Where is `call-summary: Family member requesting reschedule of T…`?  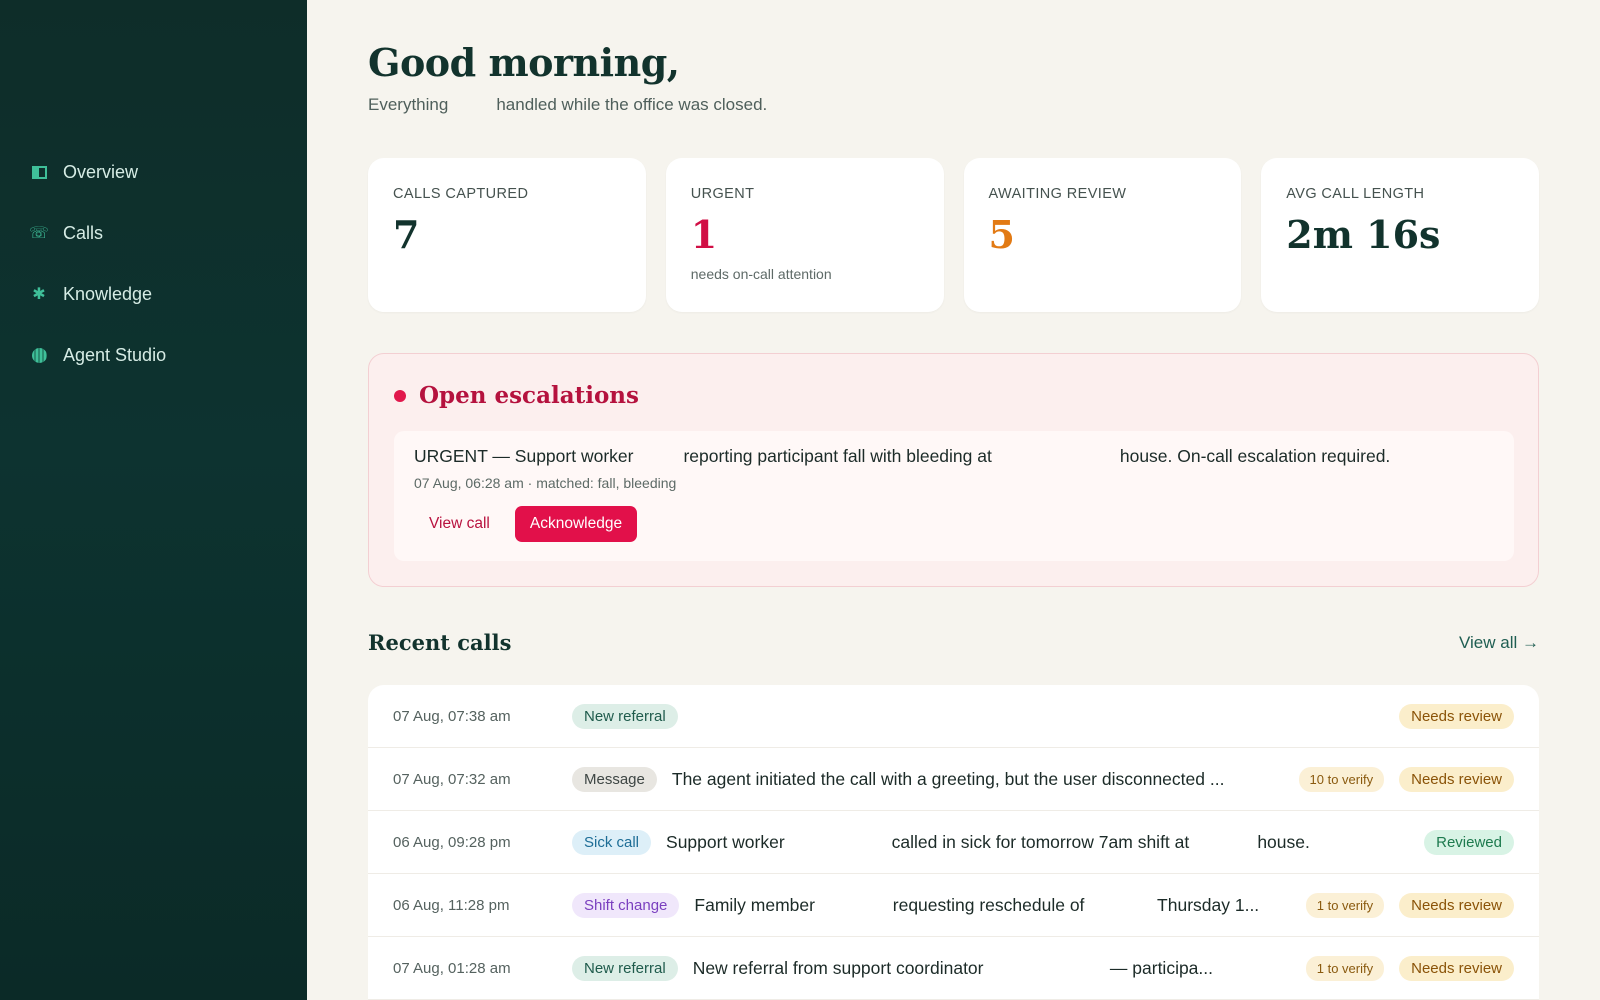
call-summary: Family member requesting reschedule of T… is located at coordinates (977, 904).